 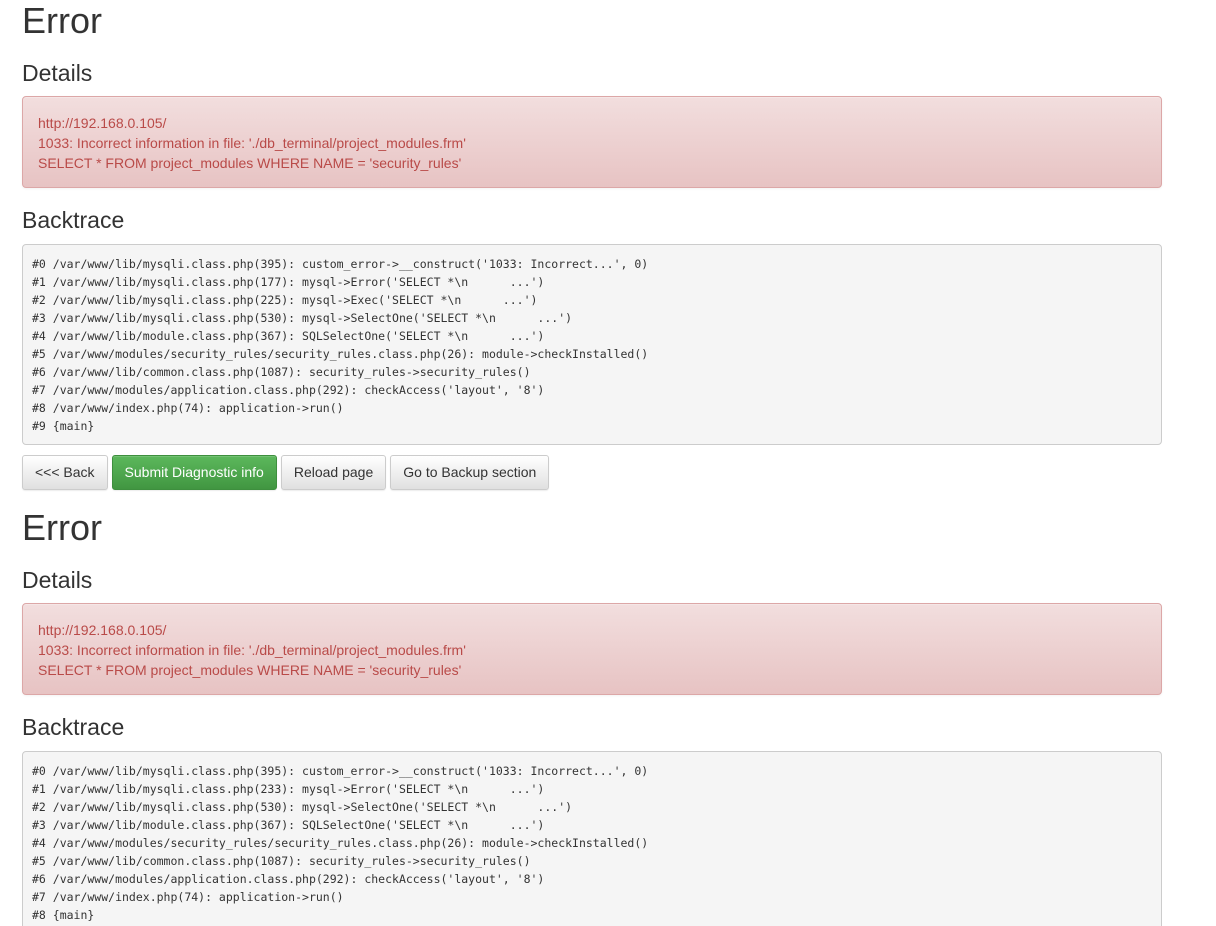 What do you see at coordinates (63, 426) in the screenshot?
I see `backtrace-line: #9 {main}` at bounding box center [63, 426].